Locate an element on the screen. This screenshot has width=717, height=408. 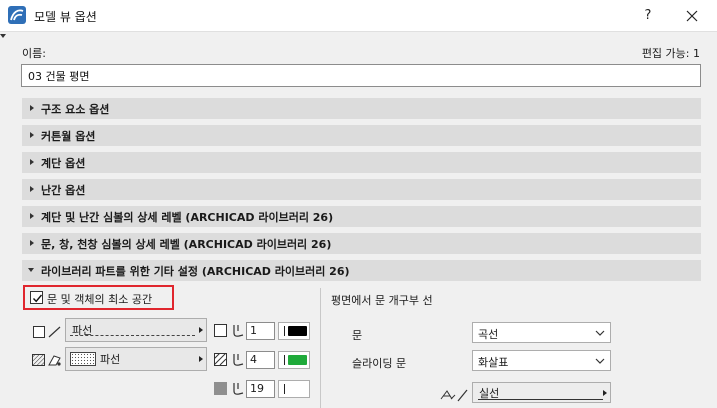
line-type-select: 실선 is located at coordinates (541, 392).